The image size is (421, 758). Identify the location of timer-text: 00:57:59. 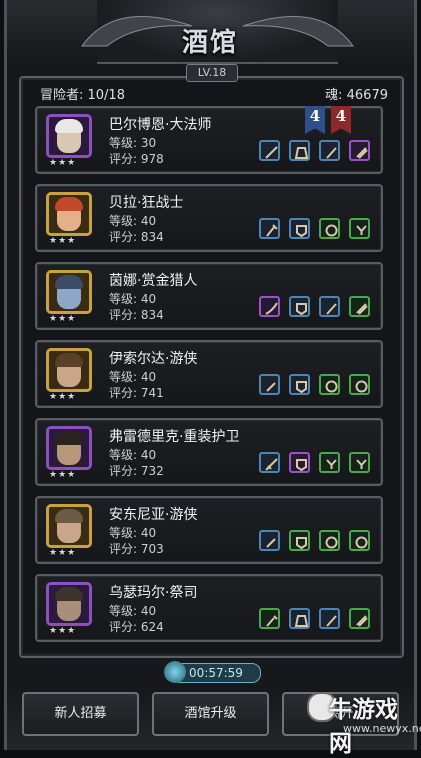
(216, 673).